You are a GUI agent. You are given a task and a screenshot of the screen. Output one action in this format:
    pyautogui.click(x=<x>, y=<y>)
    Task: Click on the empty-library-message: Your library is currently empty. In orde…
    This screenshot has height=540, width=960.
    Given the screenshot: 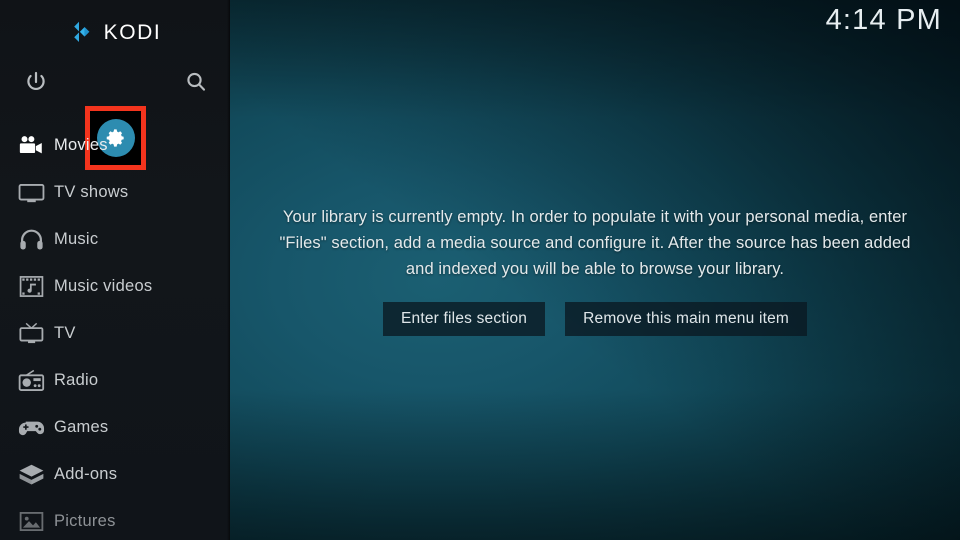 What is the action you would take?
    pyautogui.click(x=595, y=243)
    